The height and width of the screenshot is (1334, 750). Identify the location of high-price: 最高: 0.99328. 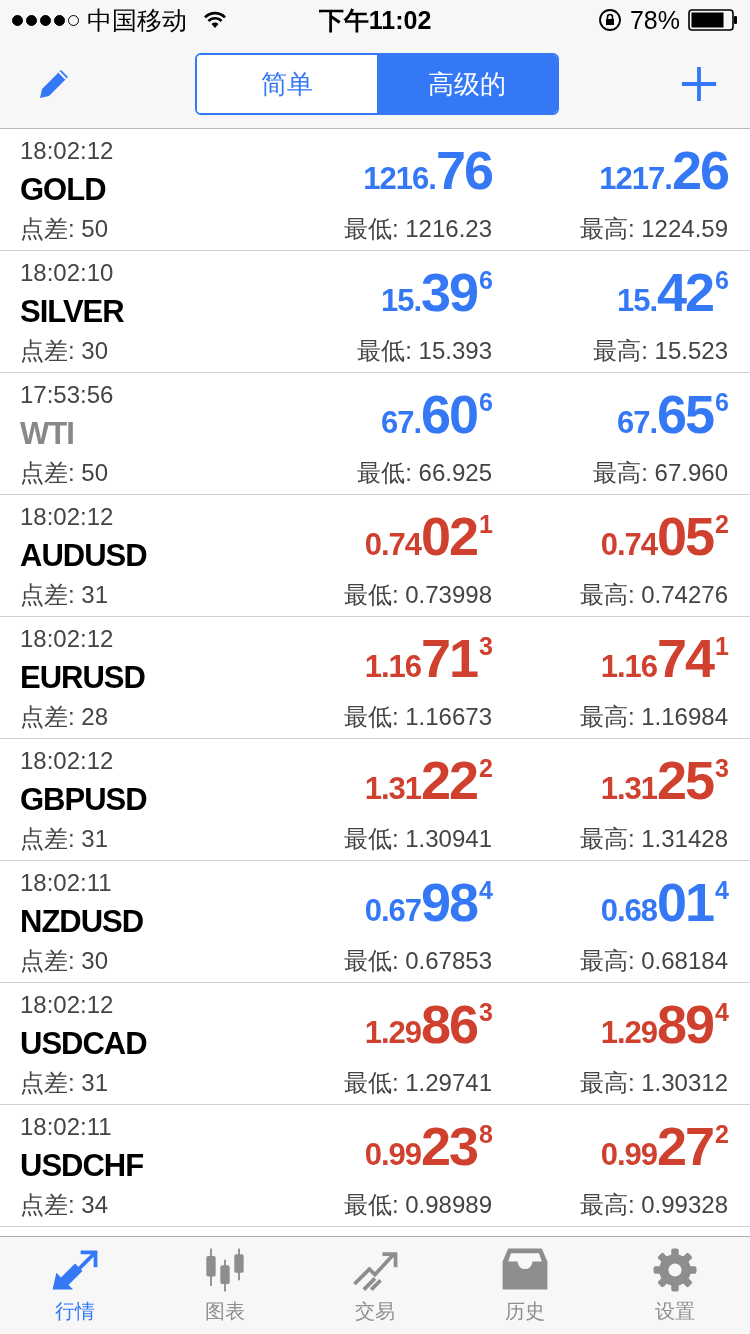
(653, 1205).